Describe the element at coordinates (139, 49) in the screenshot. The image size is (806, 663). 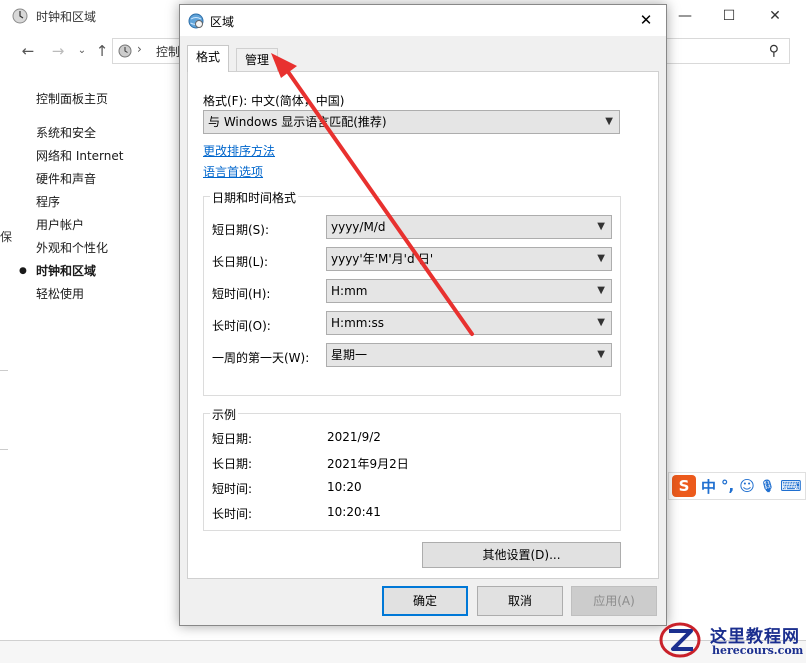
I see `address-chevron-icon: ›` at that location.